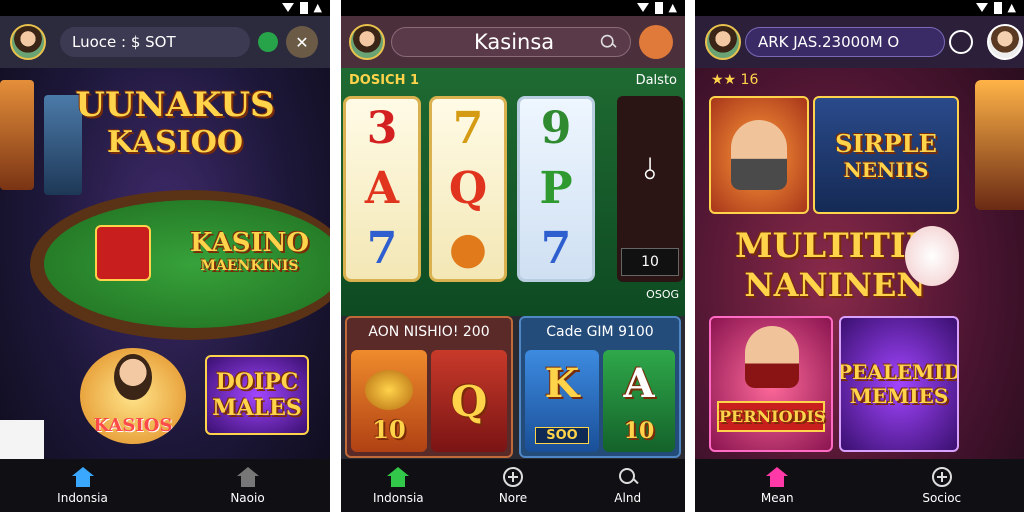  What do you see at coordinates (899, 372) in the screenshot?
I see `game-card-title-line-1: PEALEMID` at bounding box center [899, 372].